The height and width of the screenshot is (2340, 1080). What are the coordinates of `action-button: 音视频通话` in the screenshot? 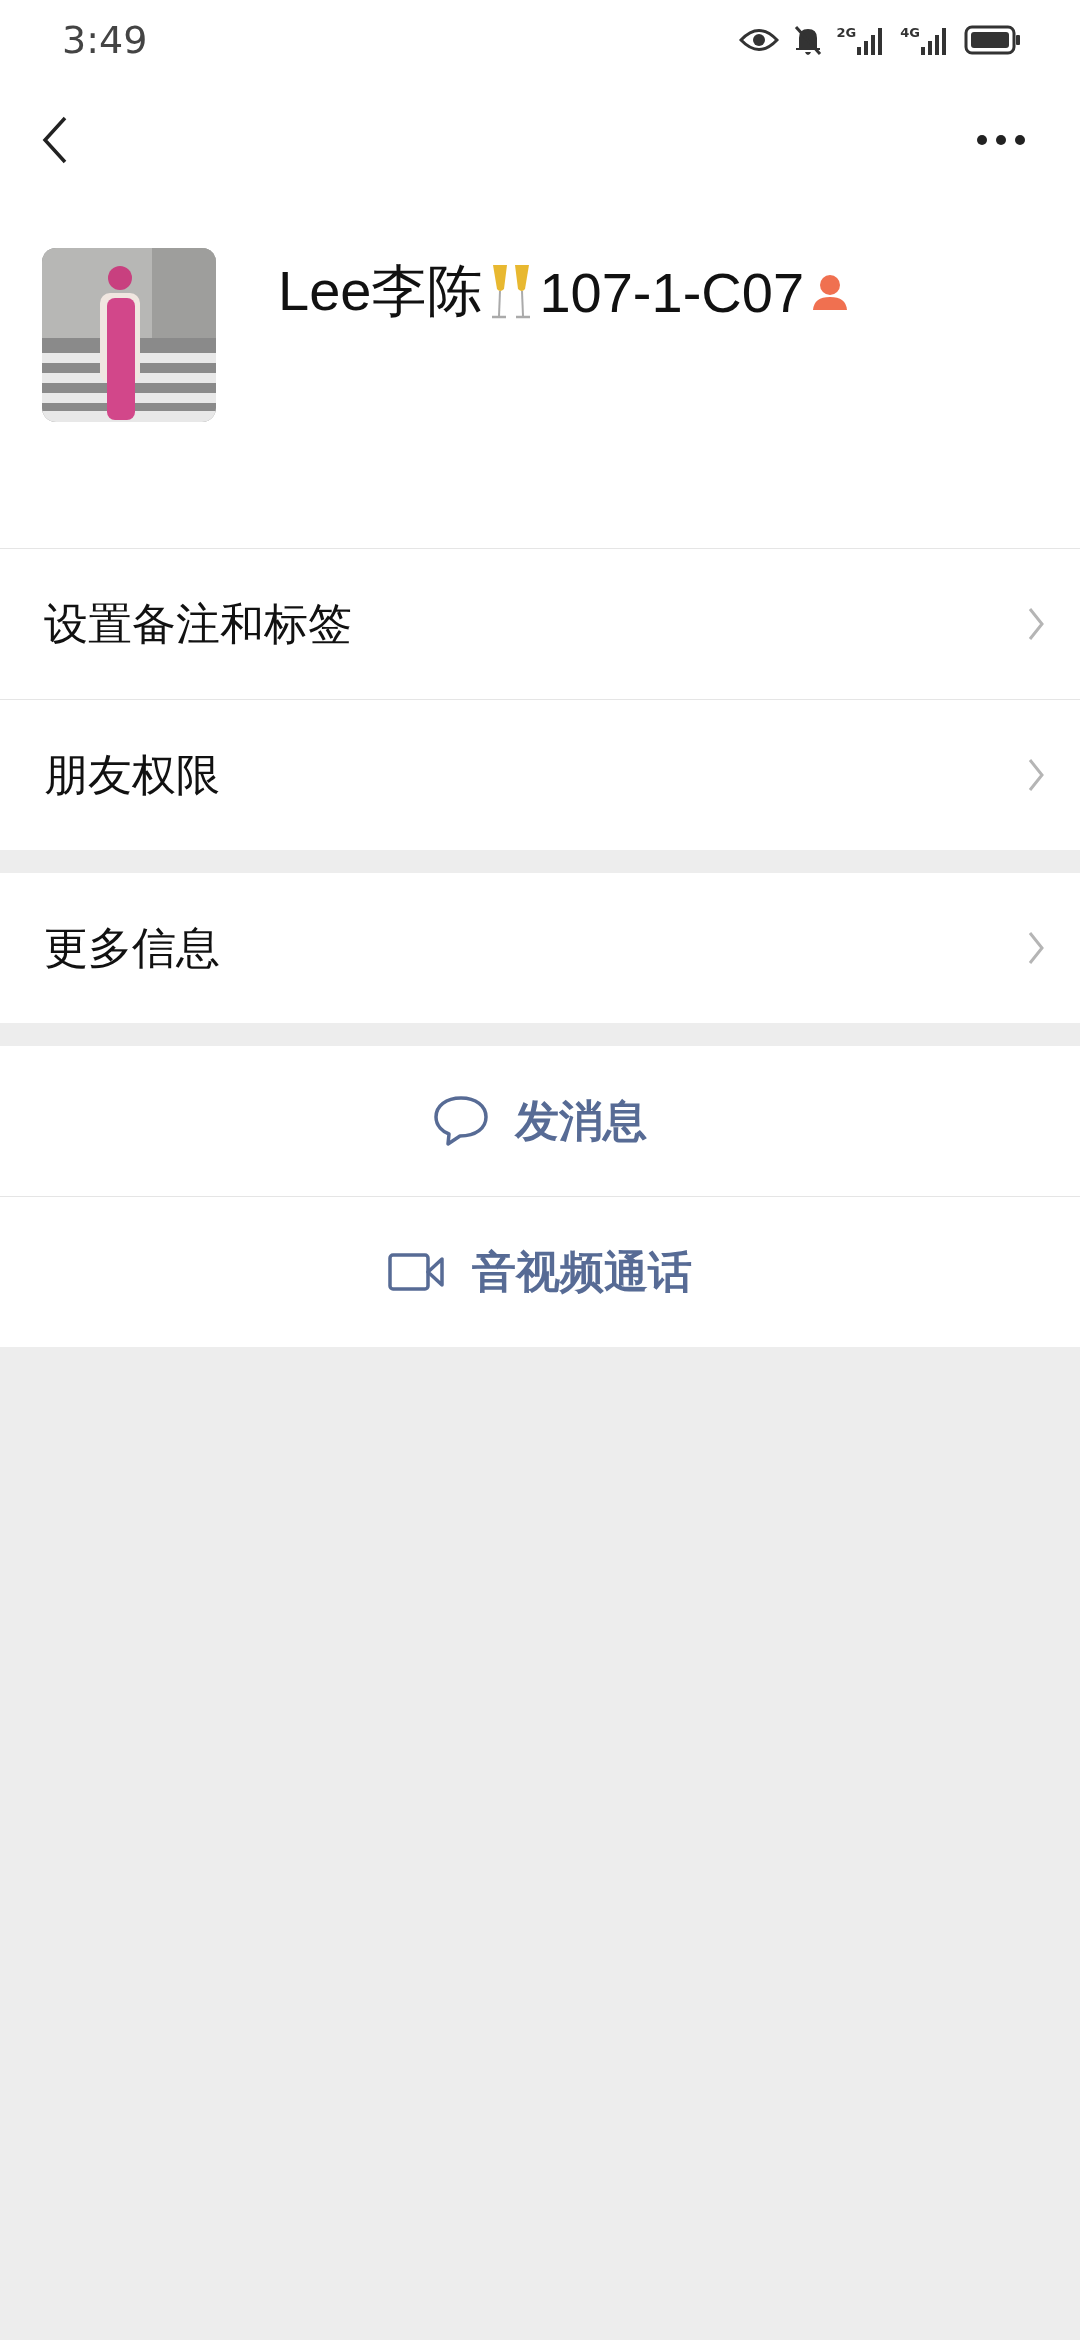 It's located at (540, 1271).